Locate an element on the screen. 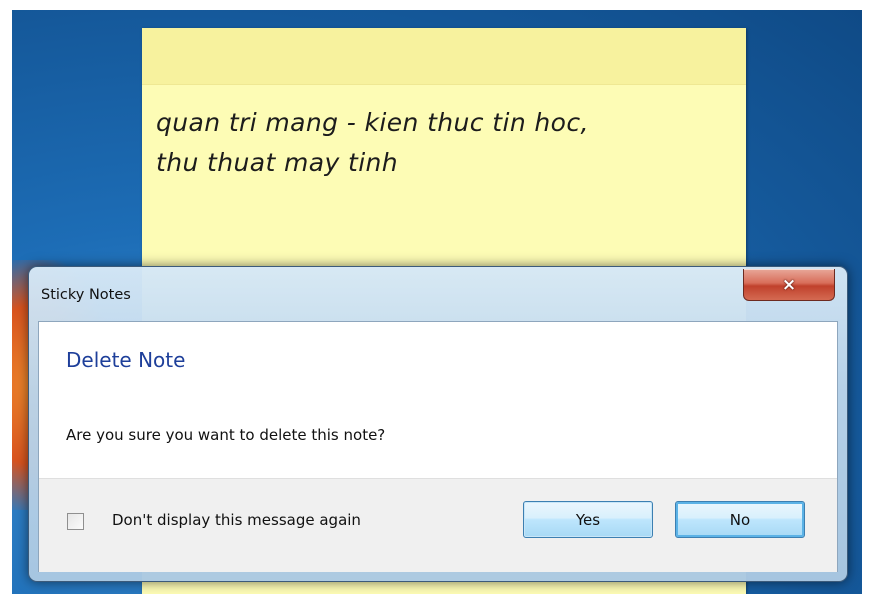 The image size is (870, 604). close-button: × is located at coordinates (789, 285).